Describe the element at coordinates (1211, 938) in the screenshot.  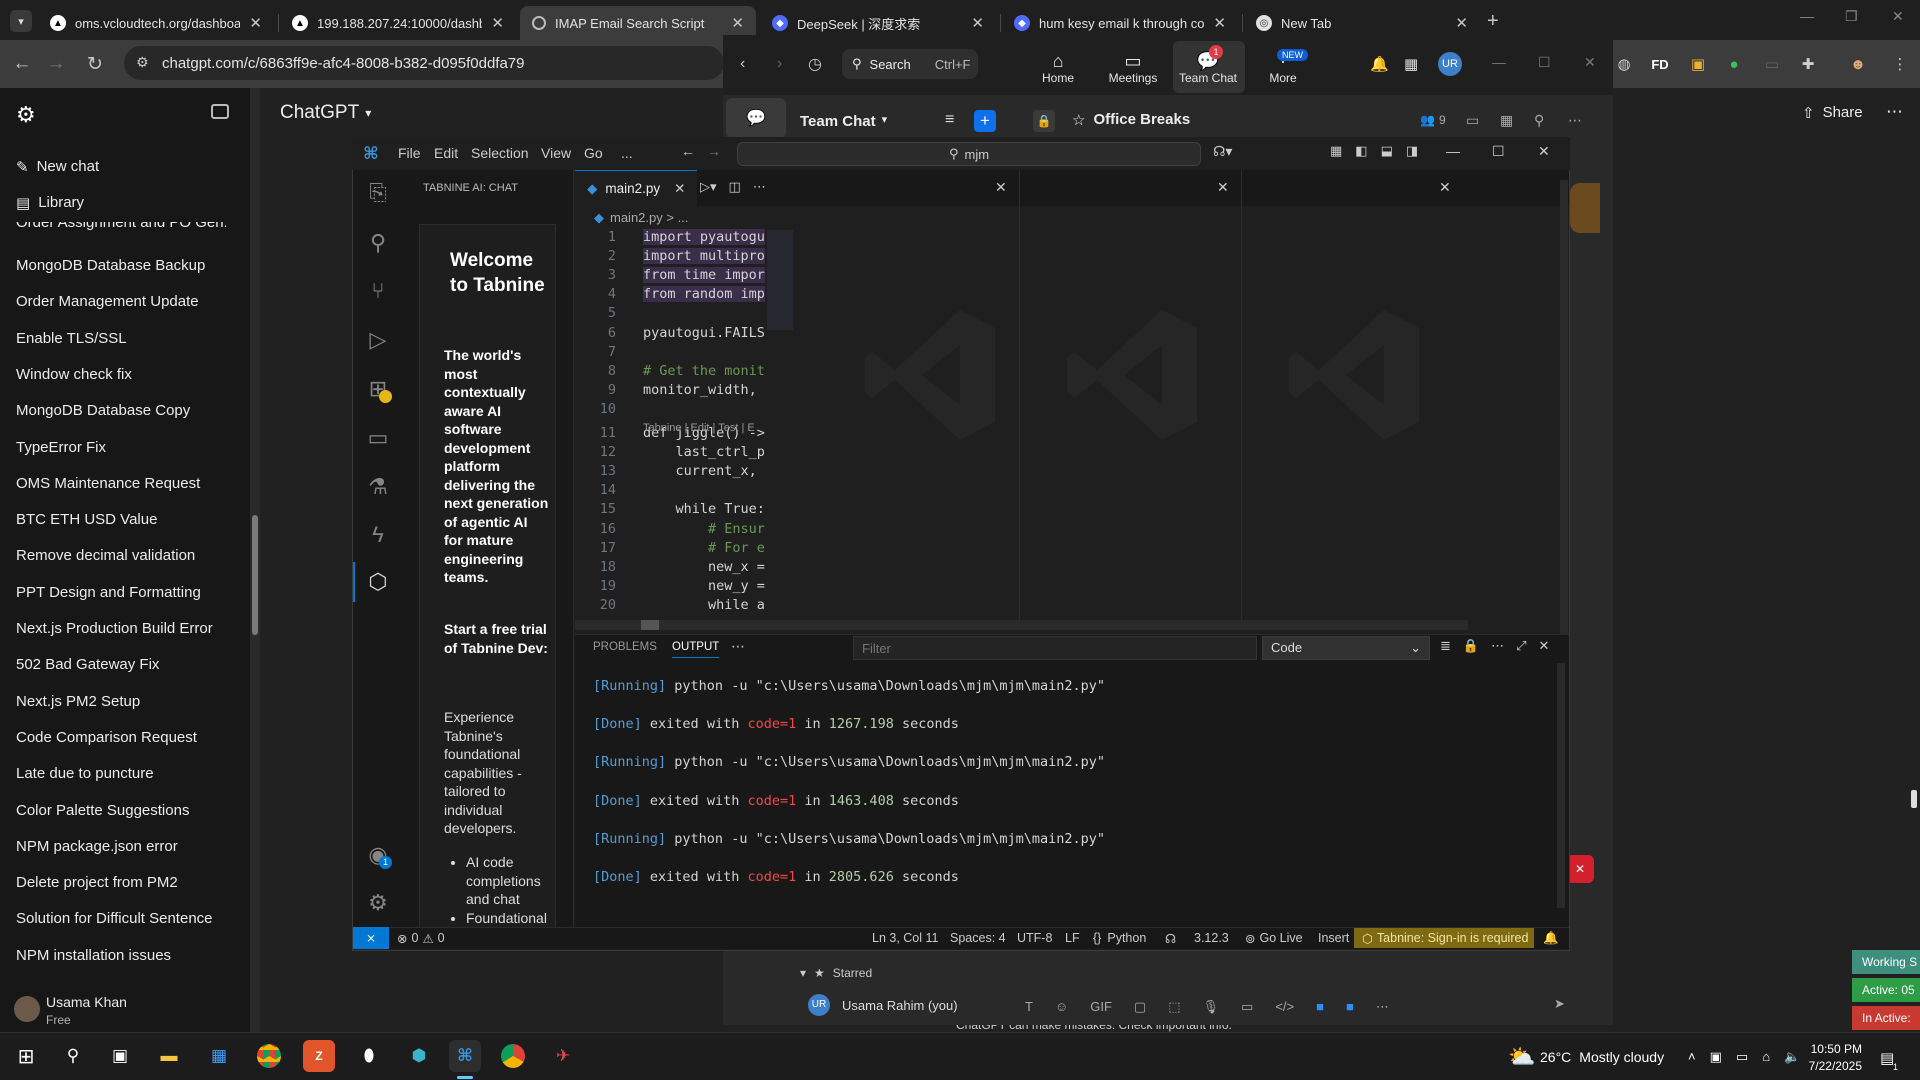
I see `python-version: 3.12.3` at that location.